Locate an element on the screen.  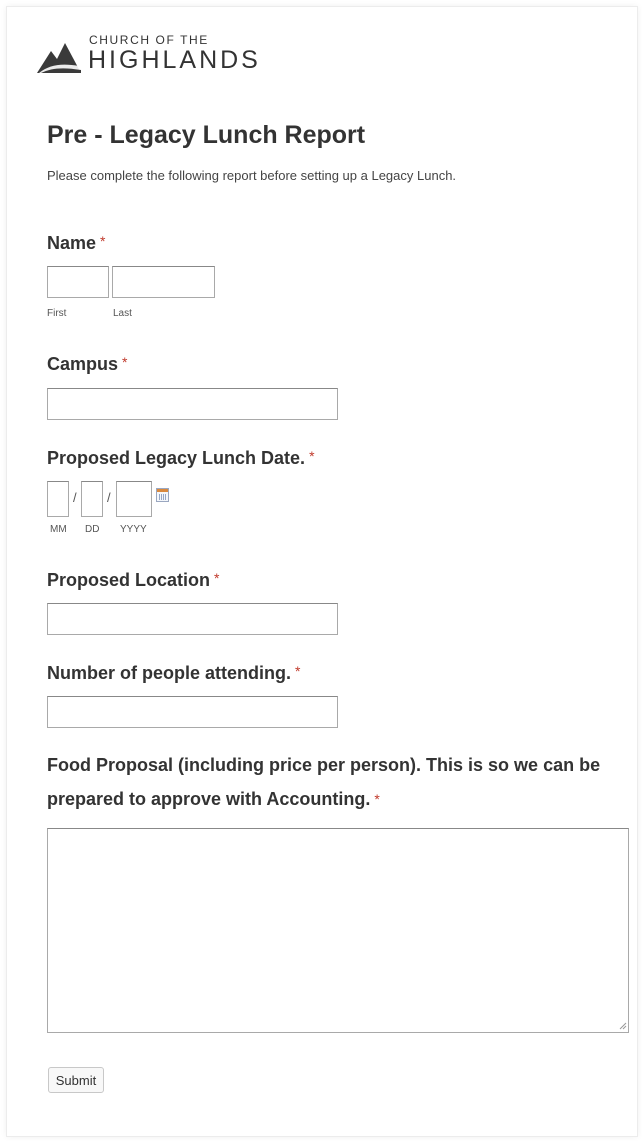
campus-input is located at coordinates (192, 404).